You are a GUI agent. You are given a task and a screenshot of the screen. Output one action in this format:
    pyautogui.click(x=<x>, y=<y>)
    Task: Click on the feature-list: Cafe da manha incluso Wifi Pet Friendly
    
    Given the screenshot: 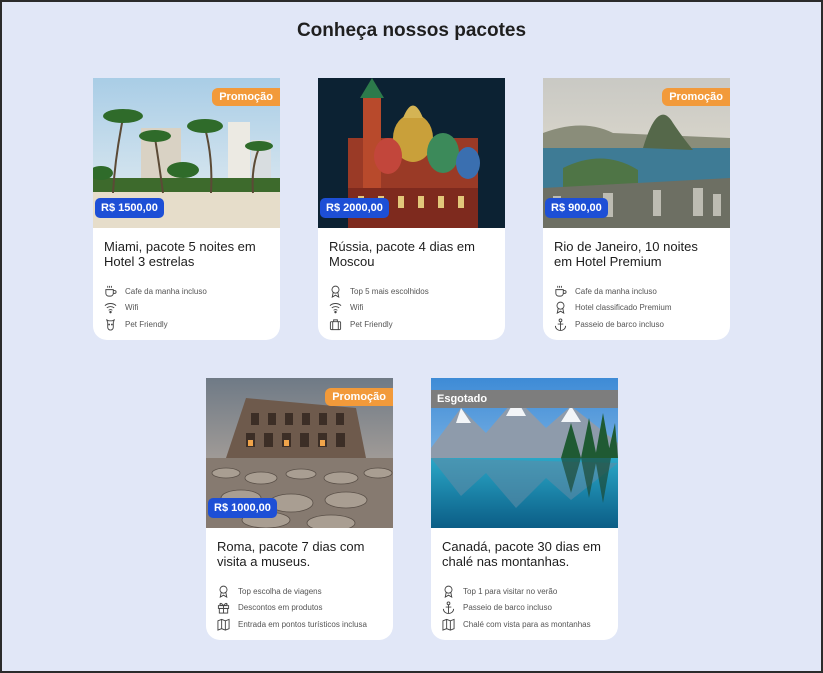 What is the action you would take?
    pyautogui.click(x=192, y=308)
    